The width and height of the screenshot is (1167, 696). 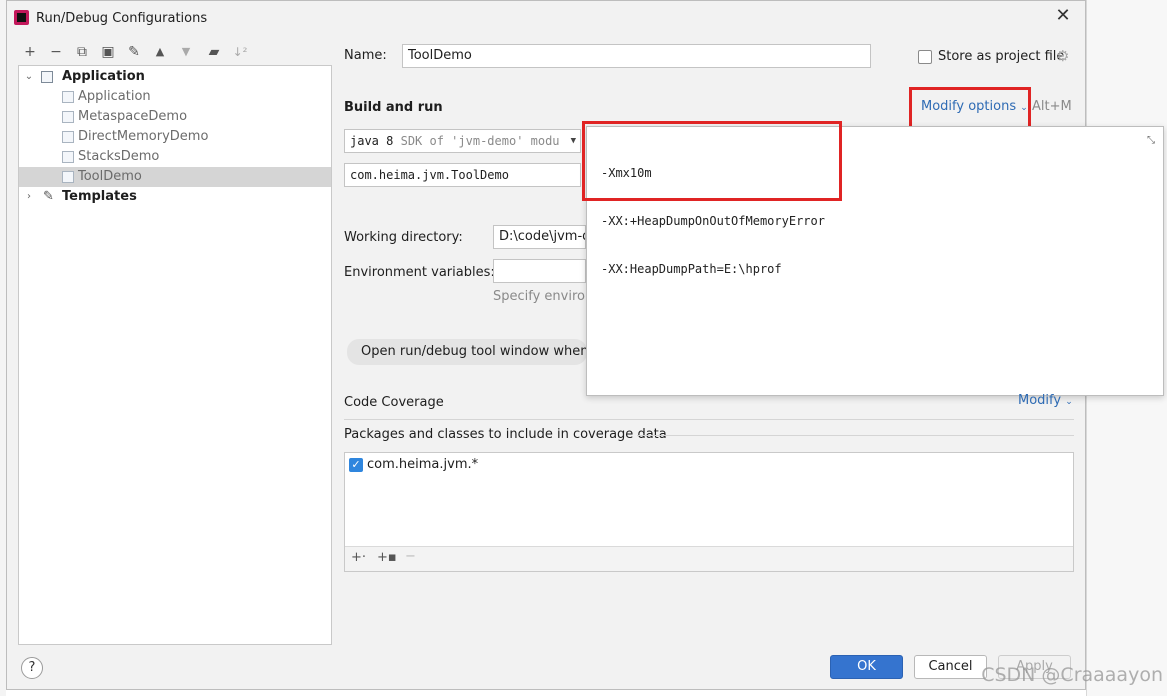 What do you see at coordinates (467, 352) in the screenshot?
I see `open-tool-window-option-chip: Open run/debug tool window when sta` at bounding box center [467, 352].